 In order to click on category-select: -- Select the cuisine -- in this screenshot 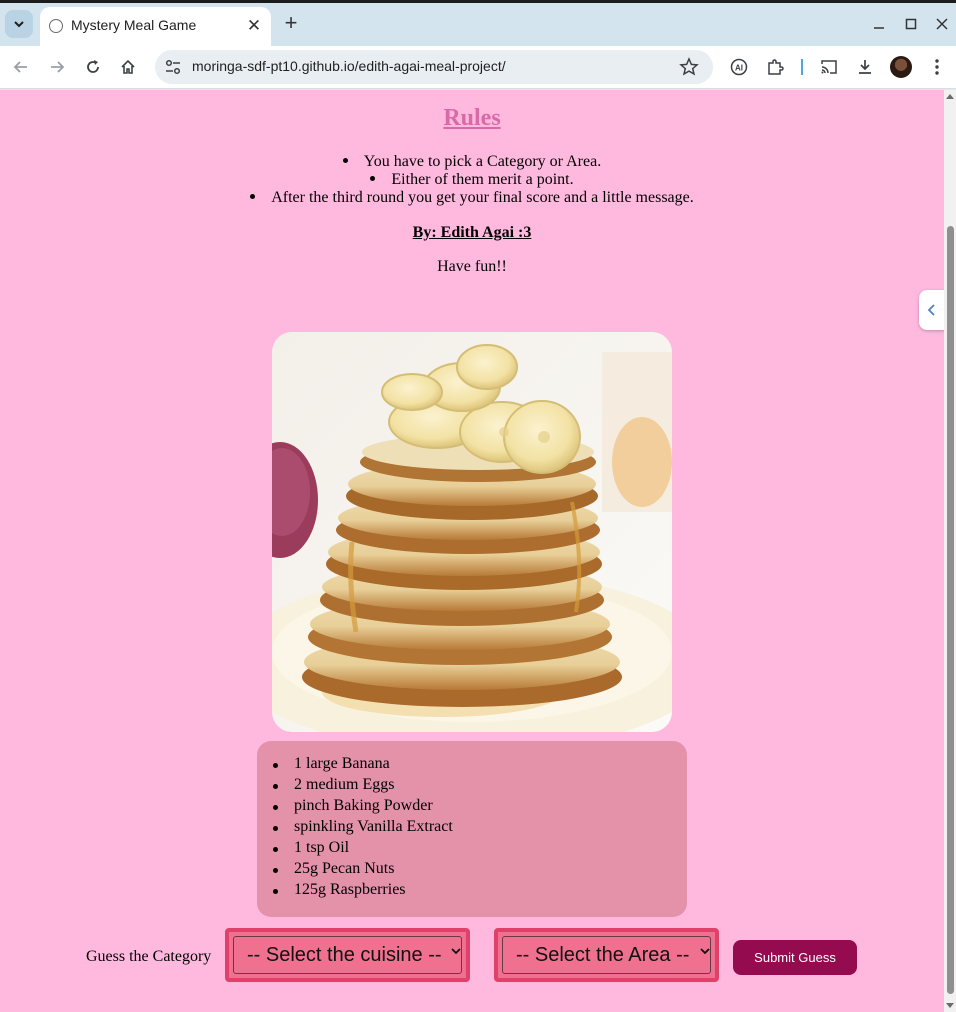, I will do `click(347, 955)`.